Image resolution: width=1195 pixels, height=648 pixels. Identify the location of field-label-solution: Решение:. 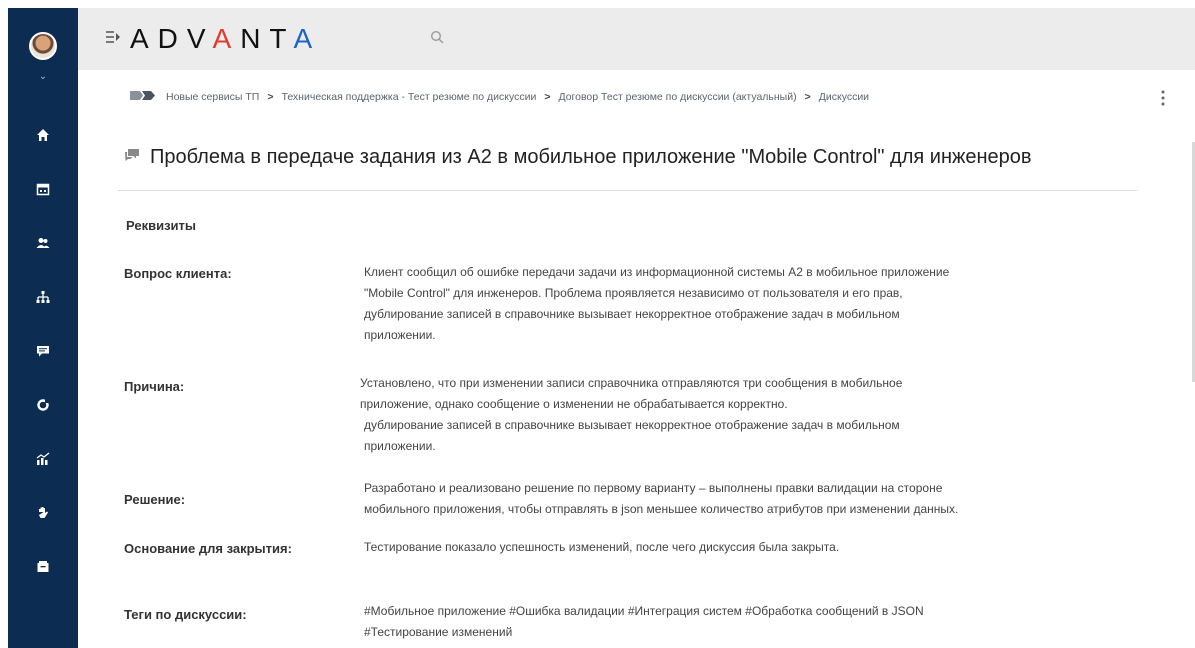
(155, 499).